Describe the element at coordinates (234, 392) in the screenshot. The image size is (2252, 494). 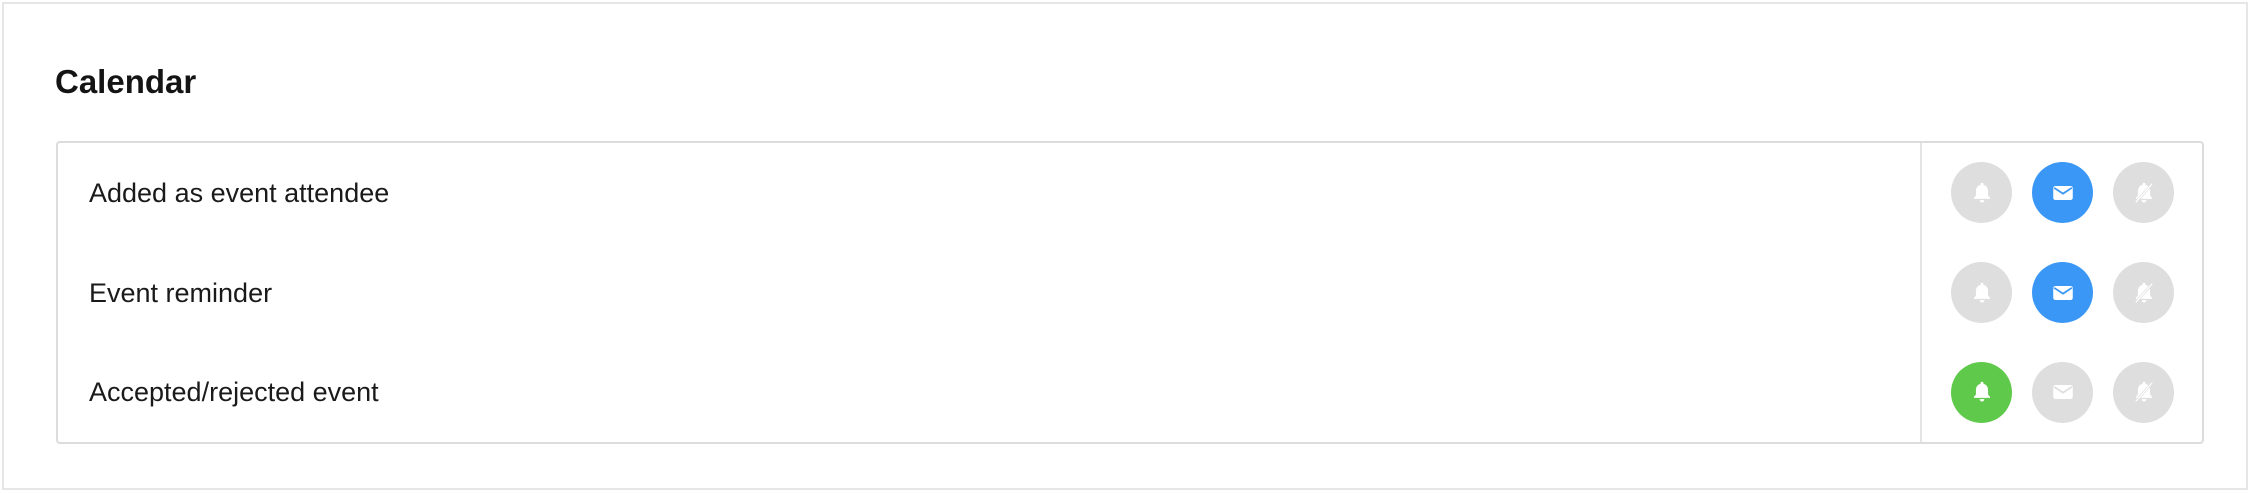
I see `row-label-accepted-rejected: Accepted/rejected event` at that location.